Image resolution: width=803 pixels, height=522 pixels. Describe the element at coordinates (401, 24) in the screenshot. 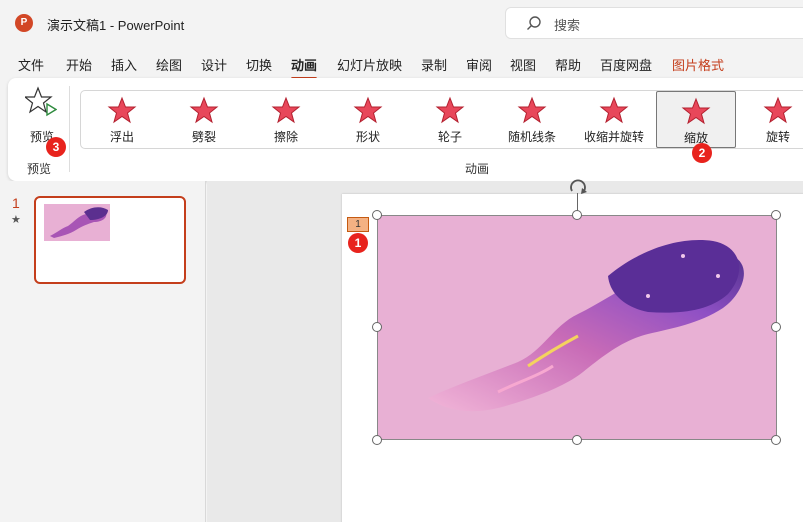

I see `title-bar: P 演示文稿1 - PowerPoint 搜索` at that location.